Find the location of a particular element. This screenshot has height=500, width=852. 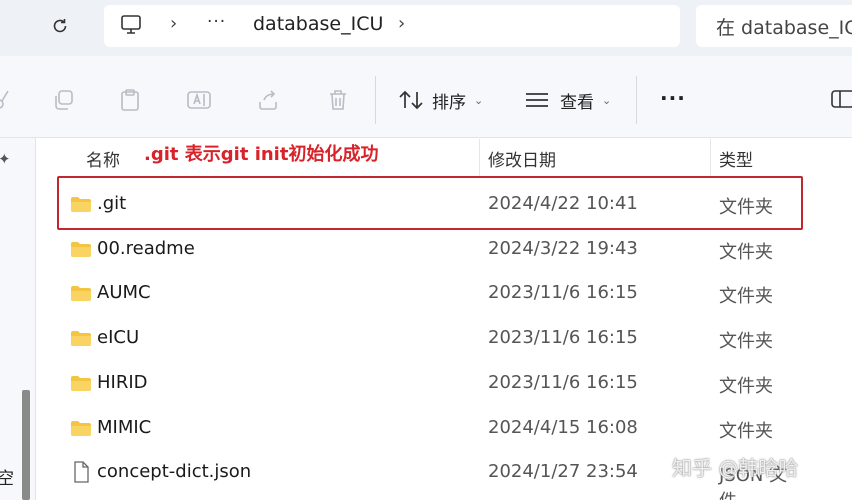

scrollbar is located at coordinates (26, 445).